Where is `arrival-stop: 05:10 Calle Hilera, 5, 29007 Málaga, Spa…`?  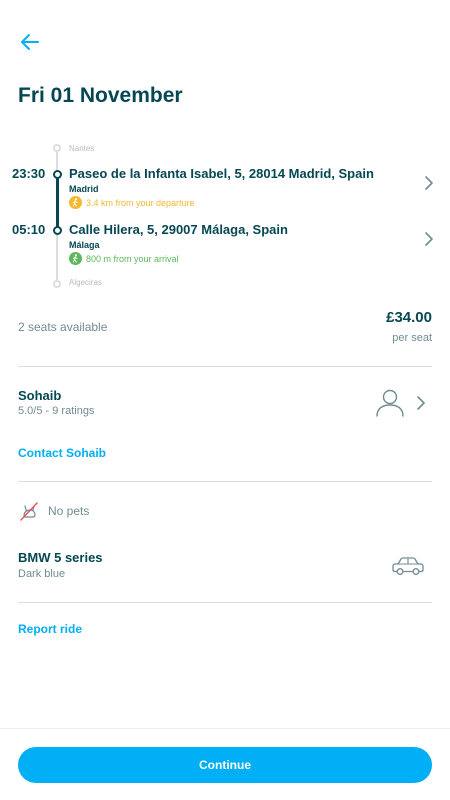 arrival-stop: 05:10 Calle Hilera, 5, 29007 Málaga, Spa… is located at coordinates (225, 246).